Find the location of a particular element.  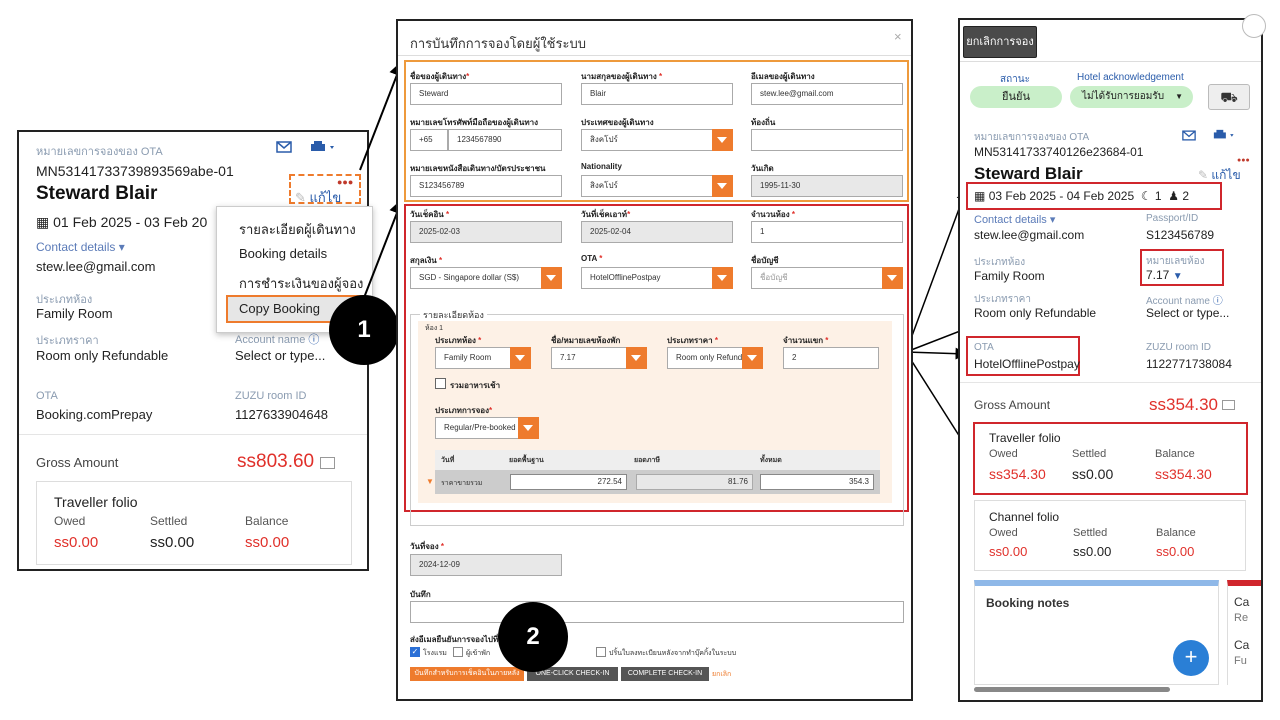

checkout-input: 2025-02-04 is located at coordinates (657, 232).